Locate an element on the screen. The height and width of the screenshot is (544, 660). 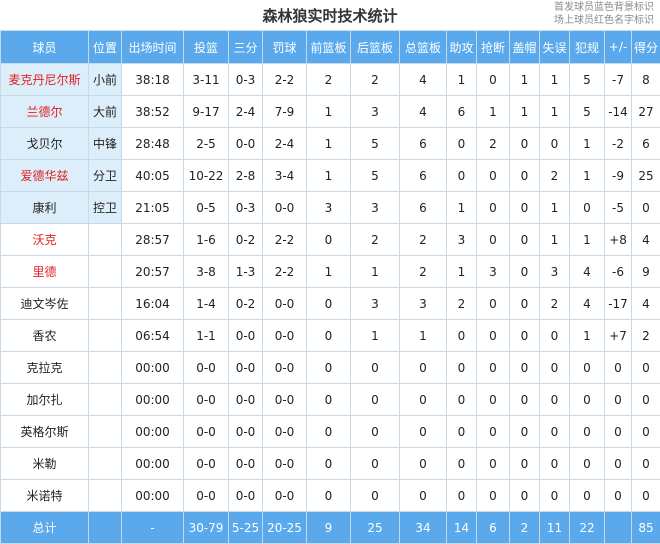
player-position: 小前 is located at coordinates (105, 80).